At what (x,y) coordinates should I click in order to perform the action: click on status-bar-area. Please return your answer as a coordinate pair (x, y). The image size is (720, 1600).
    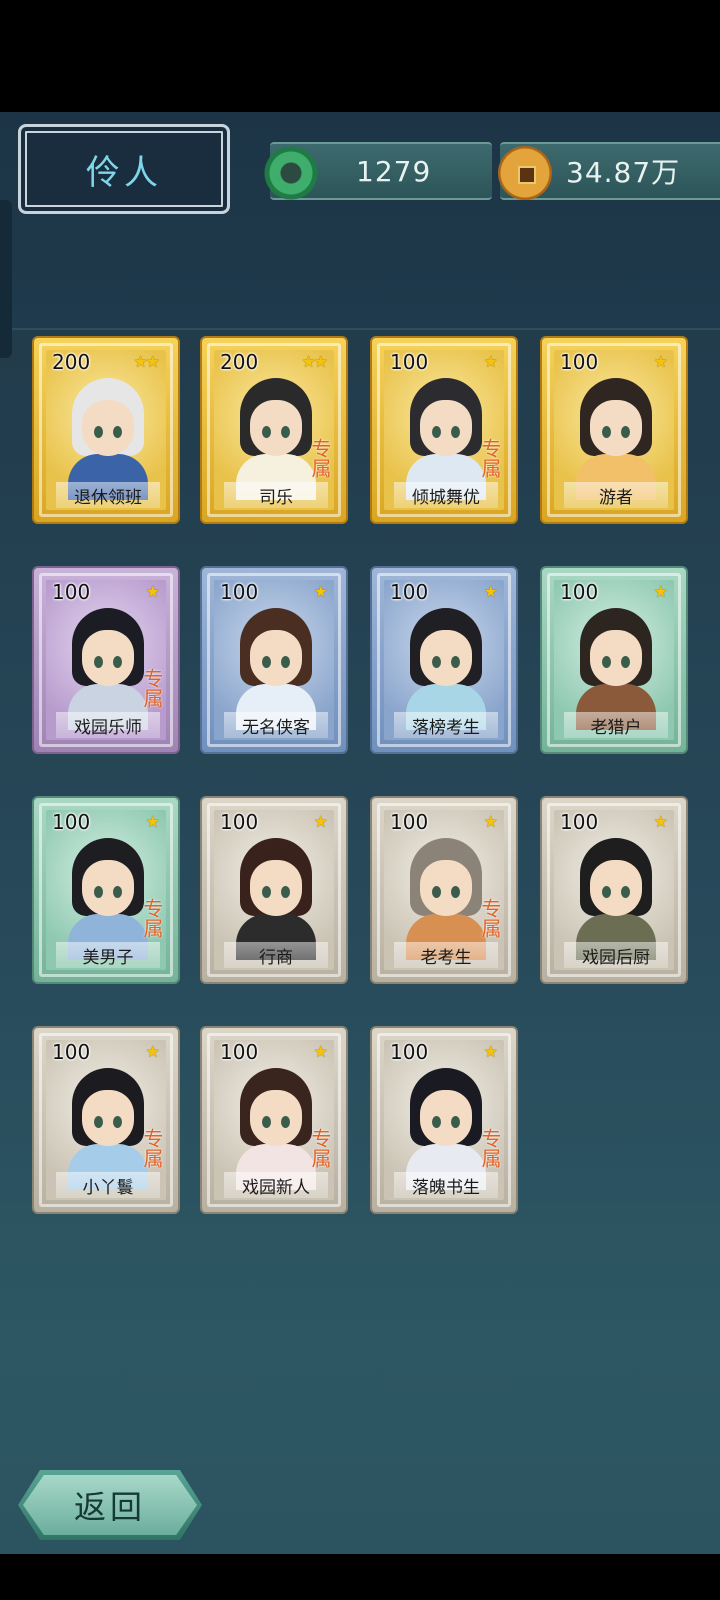
    Looking at the image, I should click on (360, 56).